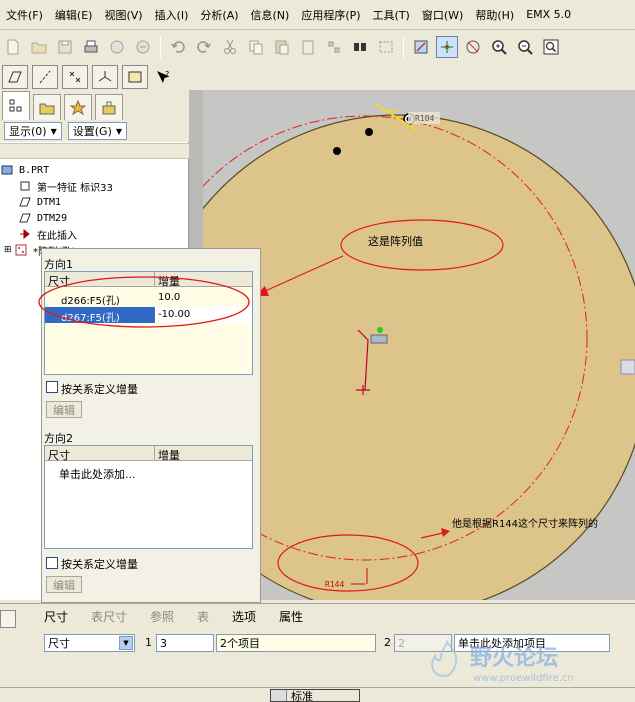 The height and width of the screenshot is (702, 635). I want to click on repaint-icon, so click(421, 47).